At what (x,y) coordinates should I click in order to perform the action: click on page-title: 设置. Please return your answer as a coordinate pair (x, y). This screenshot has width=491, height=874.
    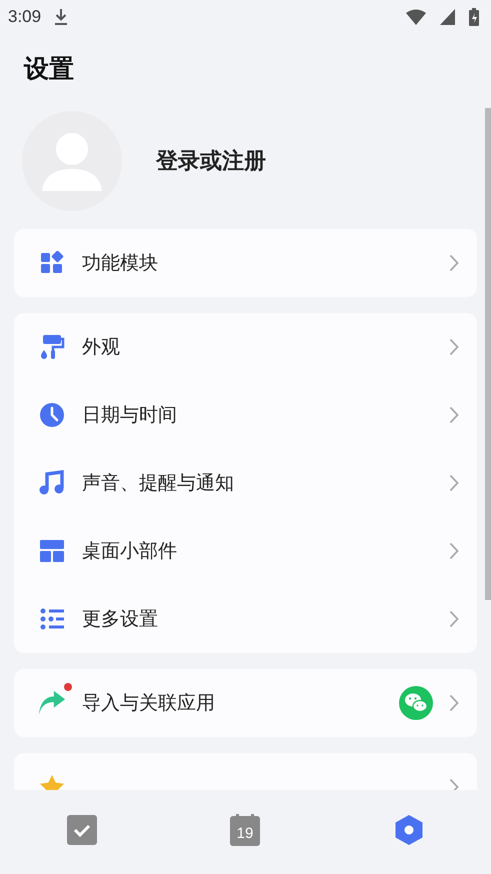
    Looking at the image, I should click on (49, 69).